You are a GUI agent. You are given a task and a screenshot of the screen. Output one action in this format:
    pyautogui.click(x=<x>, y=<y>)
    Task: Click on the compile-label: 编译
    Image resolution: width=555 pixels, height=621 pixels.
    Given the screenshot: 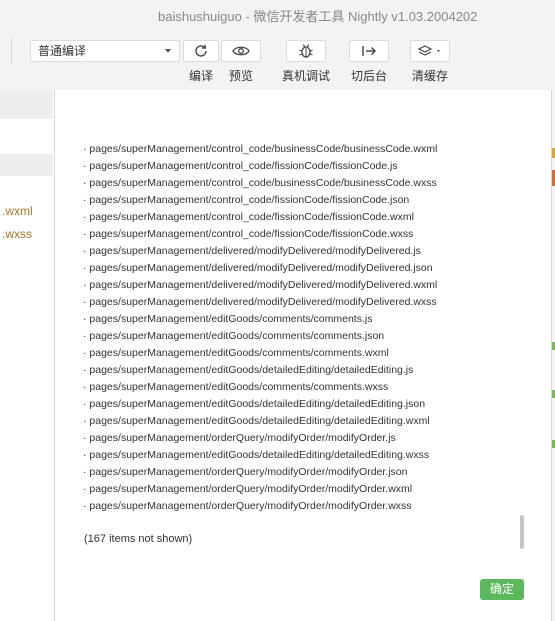 What is the action you would take?
    pyautogui.click(x=201, y=76)
    